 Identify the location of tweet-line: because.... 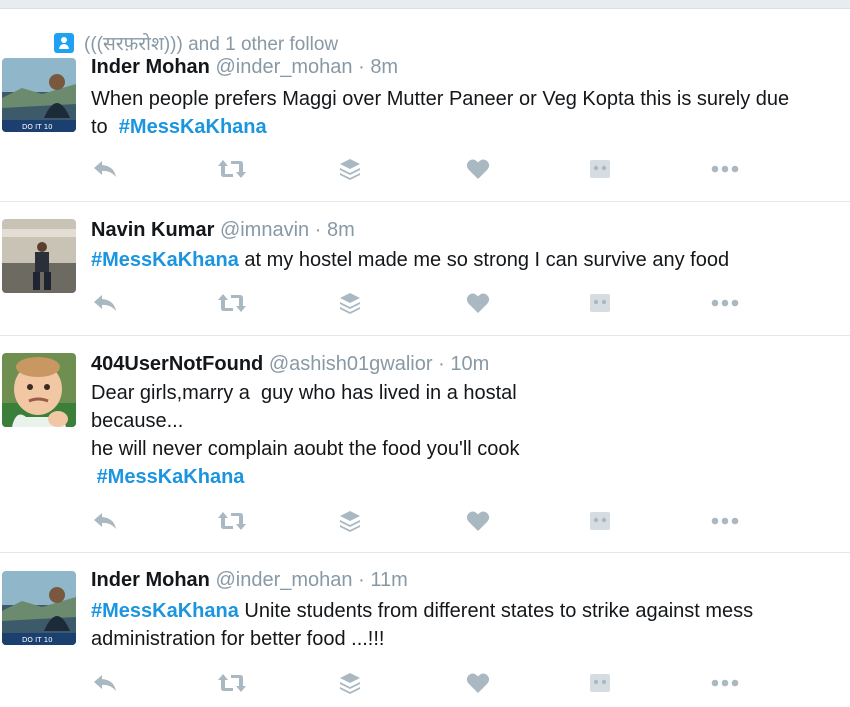
(137, 421).